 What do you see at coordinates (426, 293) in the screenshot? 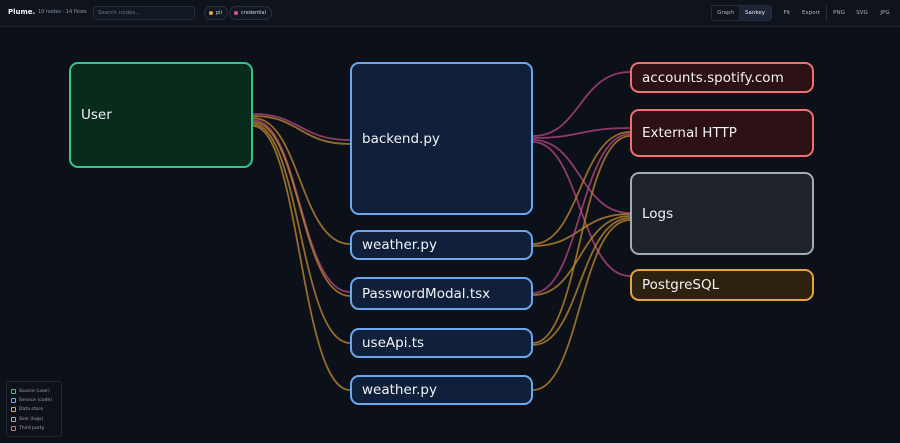
I see `node-label: PasswordModal.tsx` at bounding box center [426, 293].